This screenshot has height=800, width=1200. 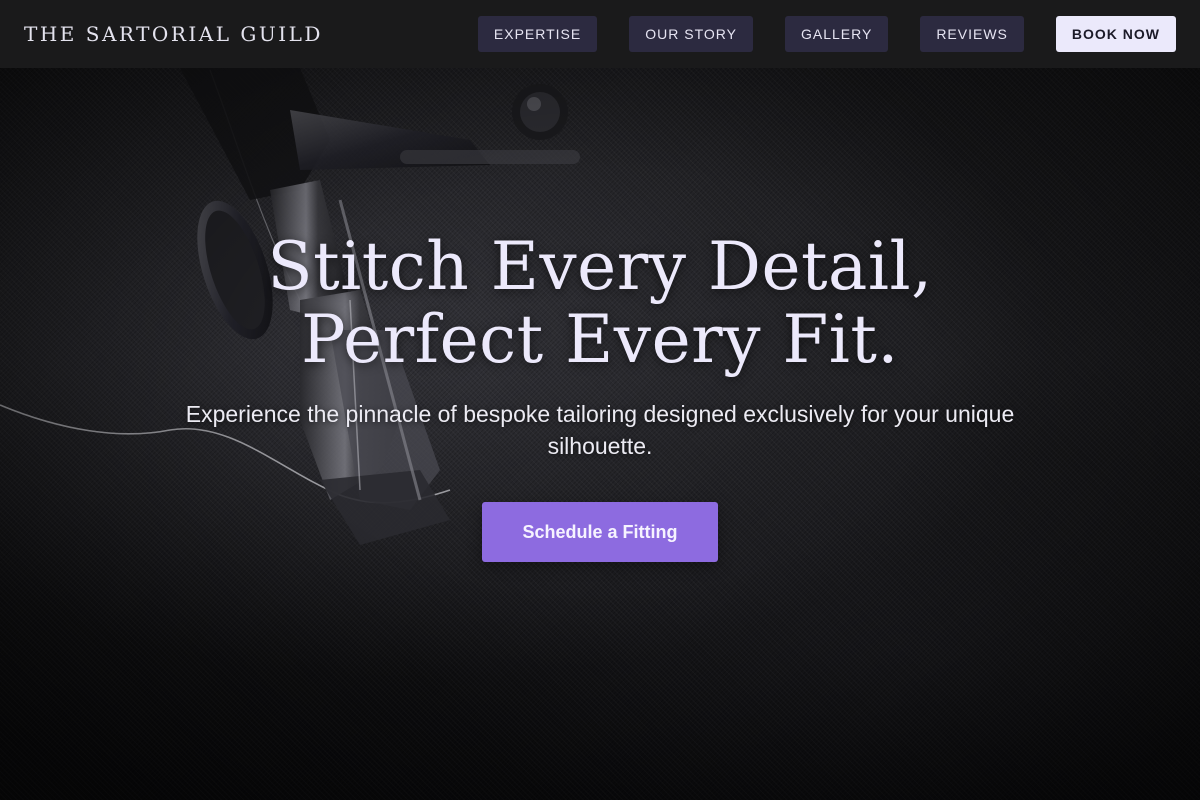 What do you see at coordinates (691, 34) in the screenshot?
I see `nav-link-our-story: OUR STORY` at bounding box center [691, 34].